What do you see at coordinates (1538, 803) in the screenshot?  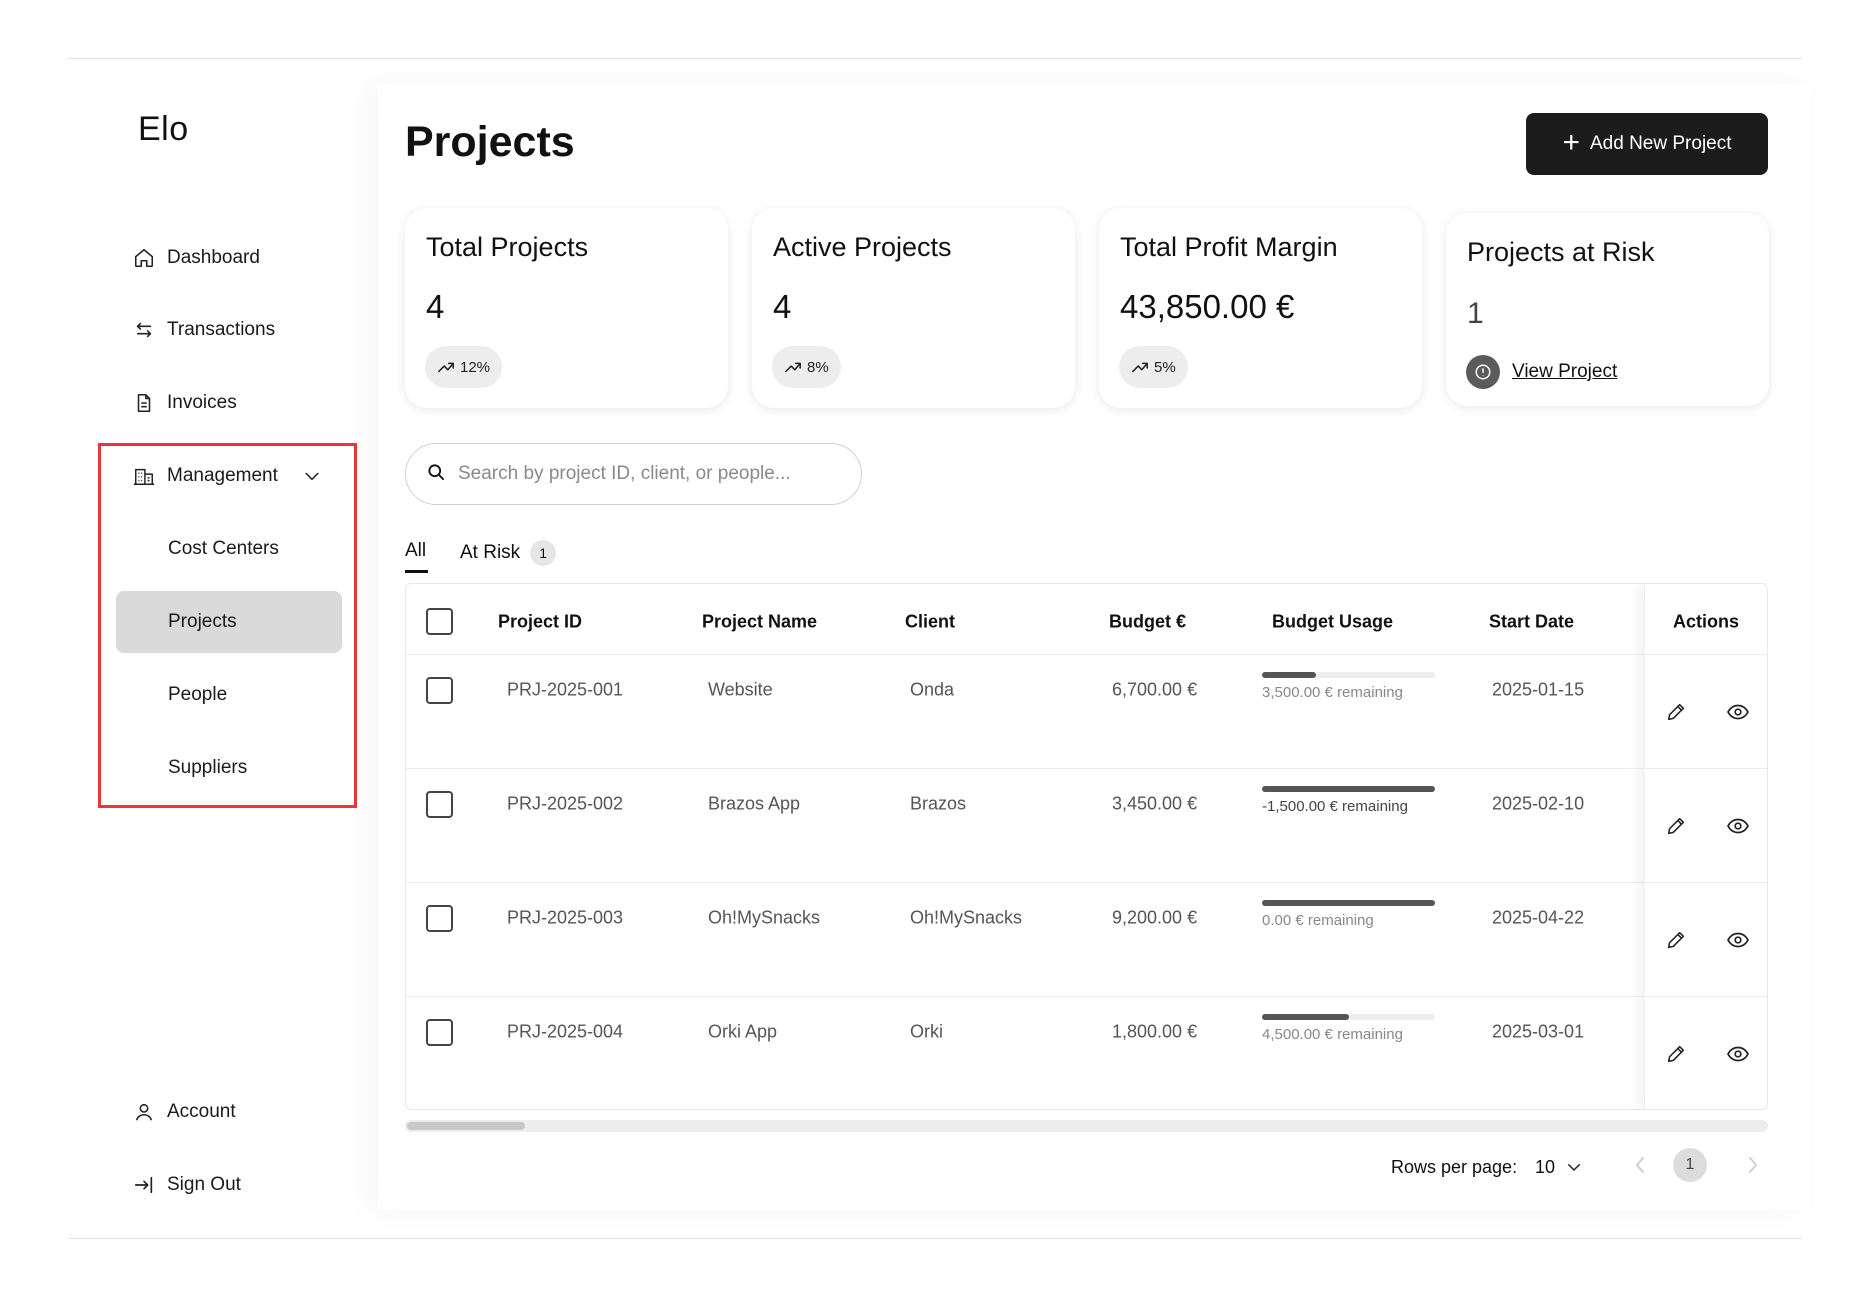 I see `cell-start-date: 2025-02-10` at bounding box center [1538, 803].